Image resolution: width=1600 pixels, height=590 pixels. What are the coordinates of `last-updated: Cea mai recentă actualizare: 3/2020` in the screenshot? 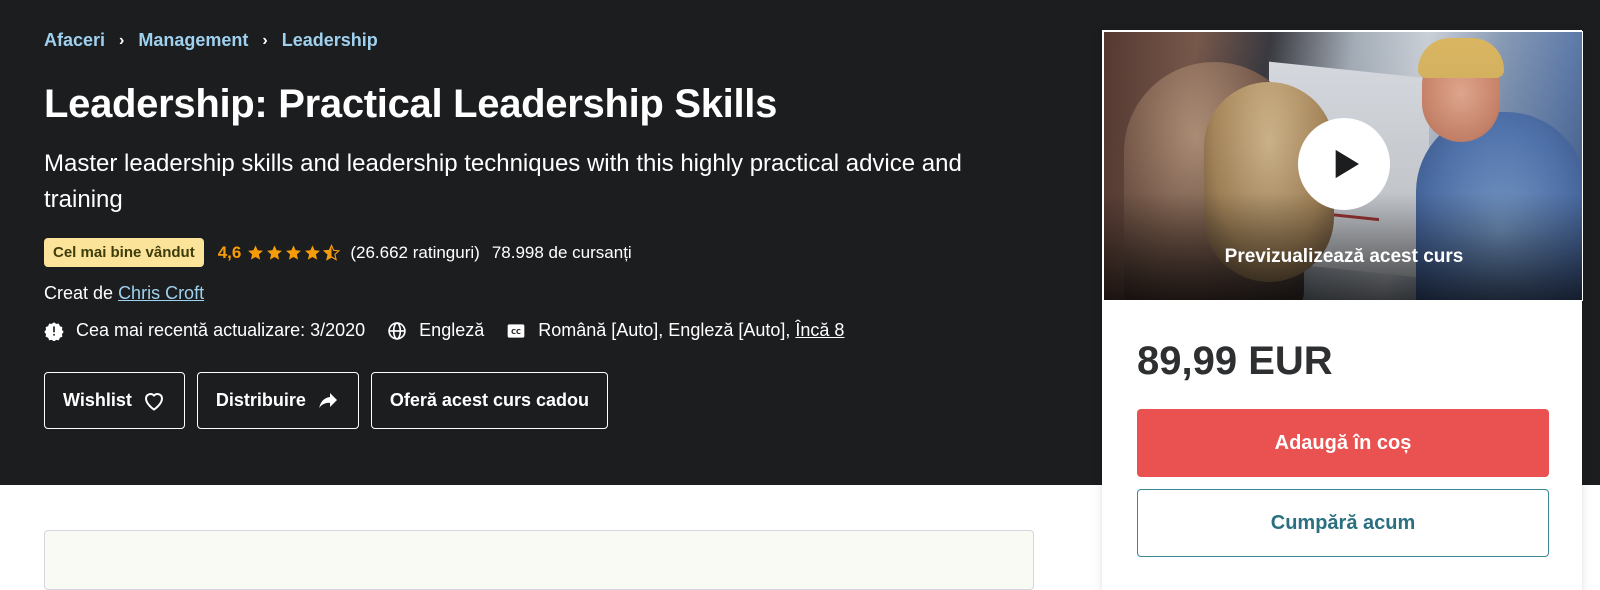 It's located at (204, 330).